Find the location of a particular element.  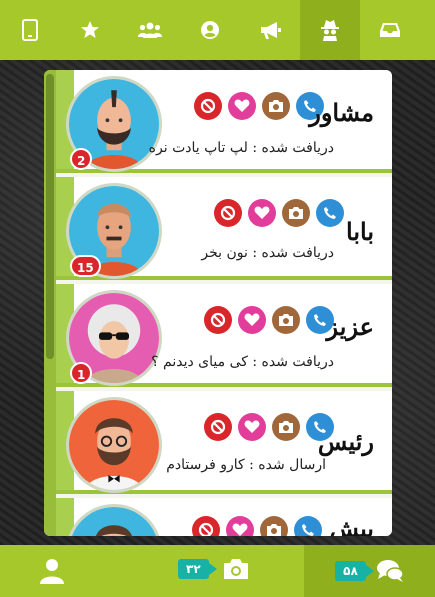

inbox-icon is located at coordinates (390, 30).